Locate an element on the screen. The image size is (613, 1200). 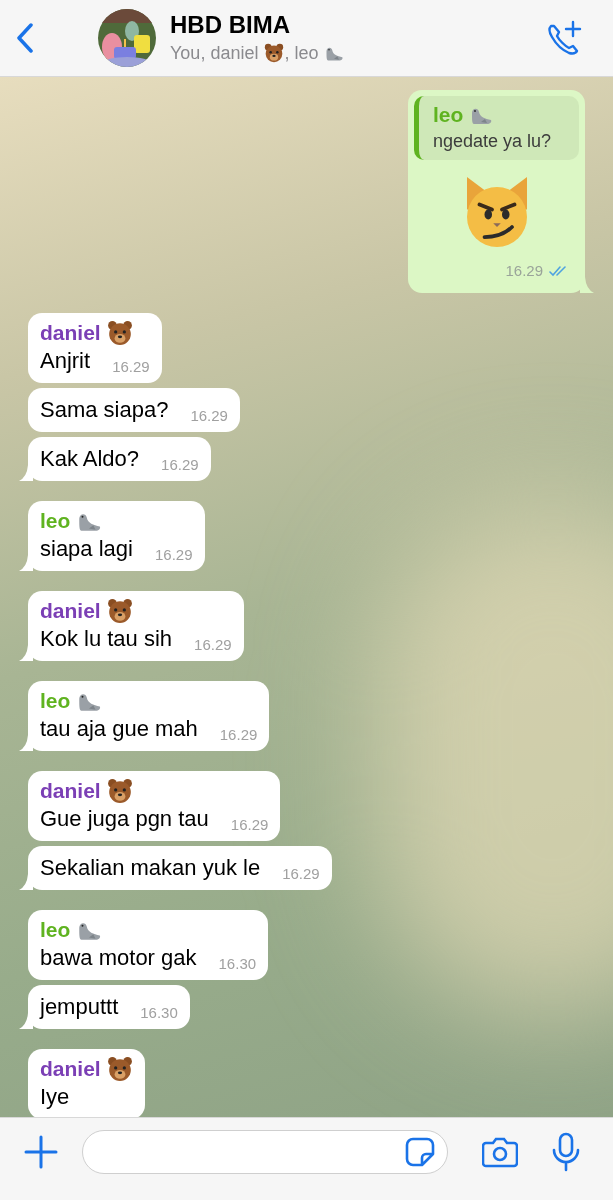
chat-members-text: , leo is located at coordinates (301, 53).